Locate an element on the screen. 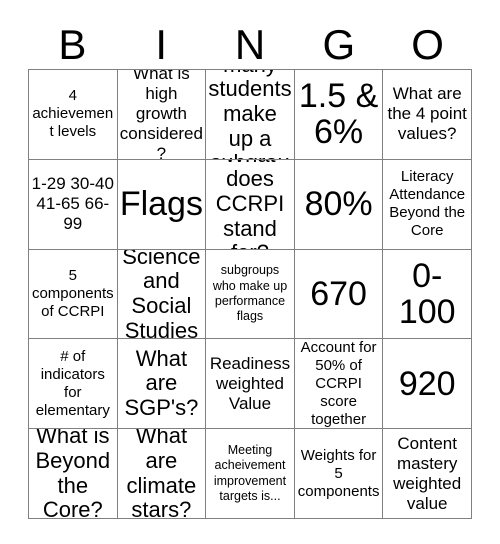  bingo-cell-text: 80% is located at coordinates (338, 204).